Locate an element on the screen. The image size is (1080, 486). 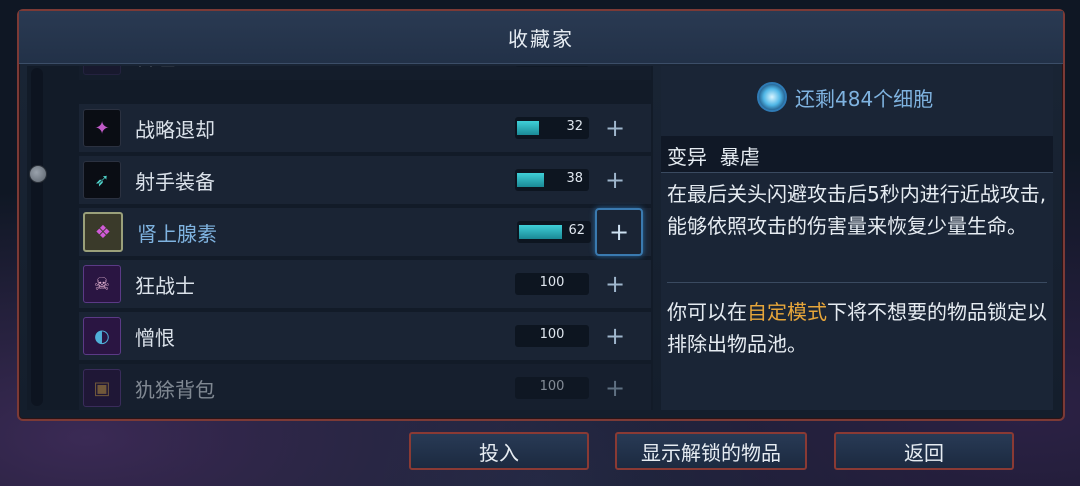
item-name: 肾上腺素 is located at coordinates (177, 233).